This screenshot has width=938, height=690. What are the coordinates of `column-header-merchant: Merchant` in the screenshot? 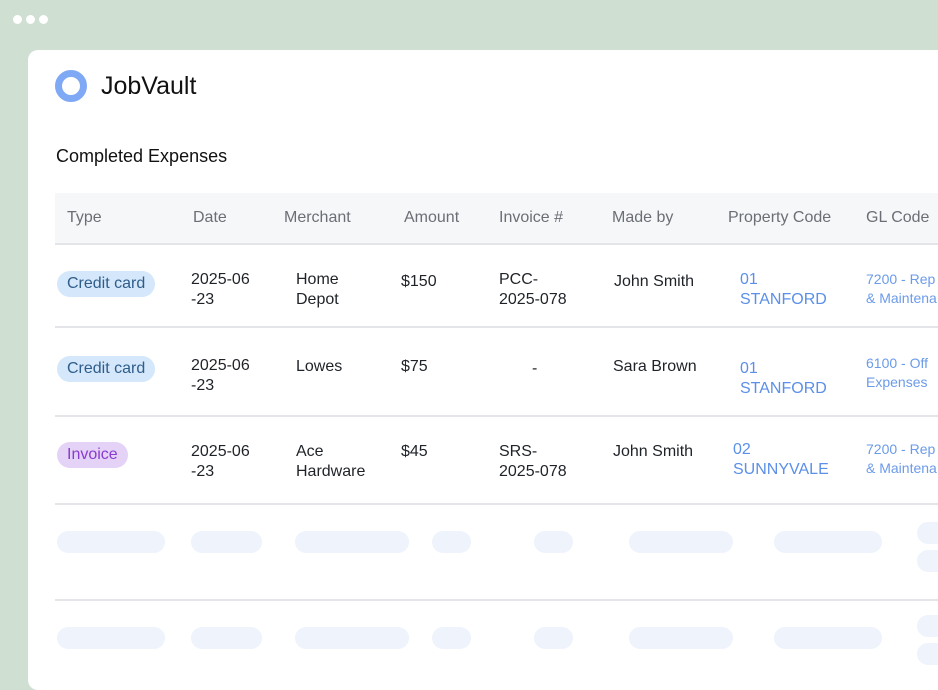 It's located at (317, 218).